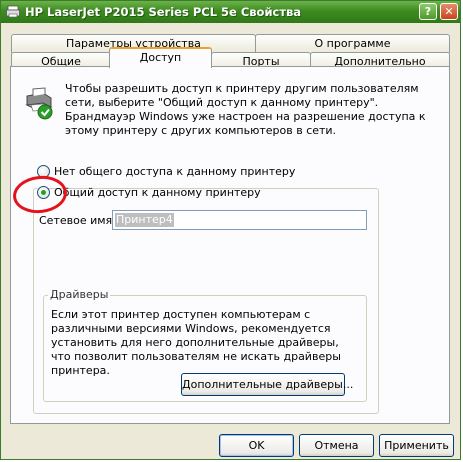 The width and height of the screenshot is (463, 462). What do you see at coordinates (157, 193) in the screenshot?
I see `radio-share-label: Общий доступ к данному принтеру` at bounding box center [157, 193].